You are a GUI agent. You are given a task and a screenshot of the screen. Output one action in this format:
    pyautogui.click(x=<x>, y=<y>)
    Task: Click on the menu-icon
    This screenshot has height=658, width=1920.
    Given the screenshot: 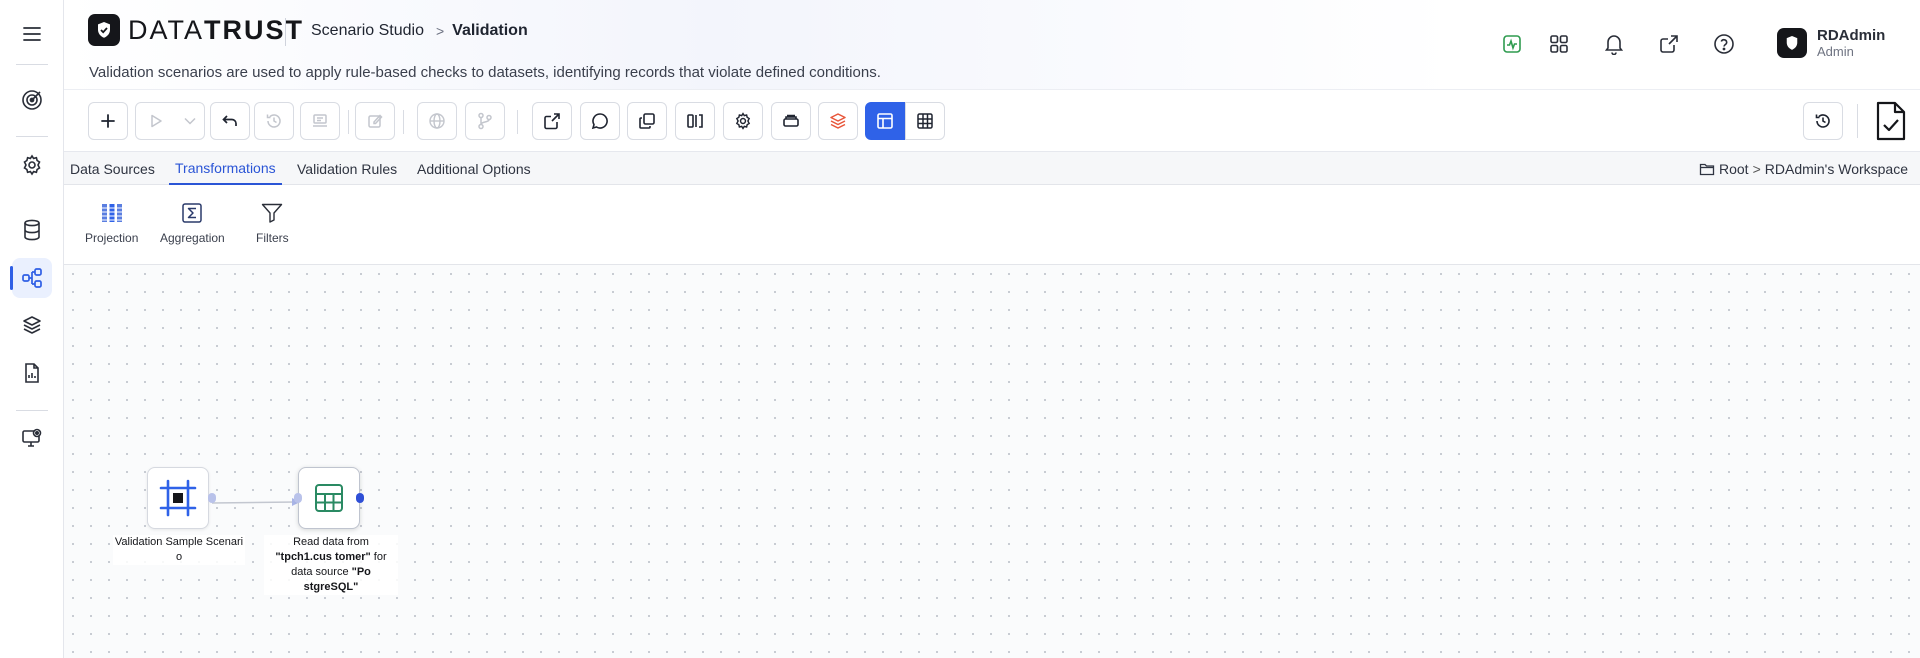 What is the action you would take?
    pyautogui.click(x=32, y=34)
    